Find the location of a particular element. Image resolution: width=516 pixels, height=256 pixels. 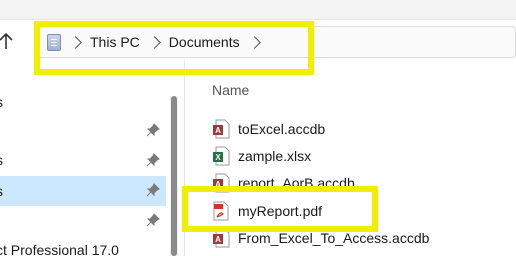

highlight-box-address is located at coordinates (174, 48).